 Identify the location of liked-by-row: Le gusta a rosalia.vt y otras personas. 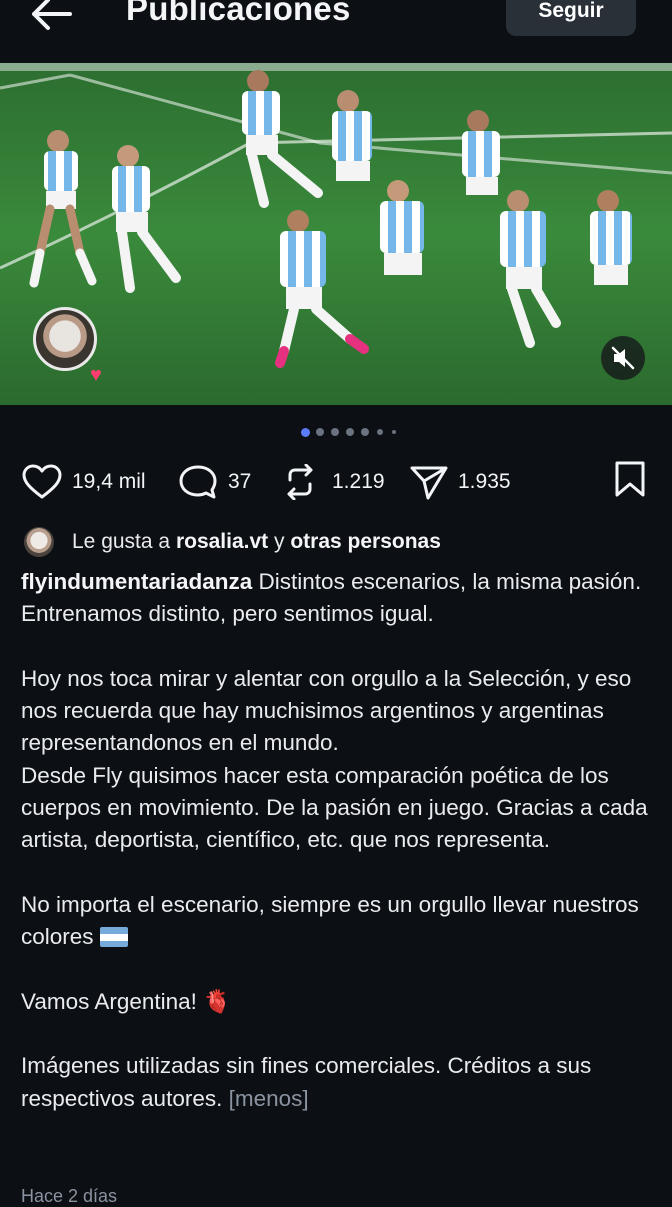
(232, 542).